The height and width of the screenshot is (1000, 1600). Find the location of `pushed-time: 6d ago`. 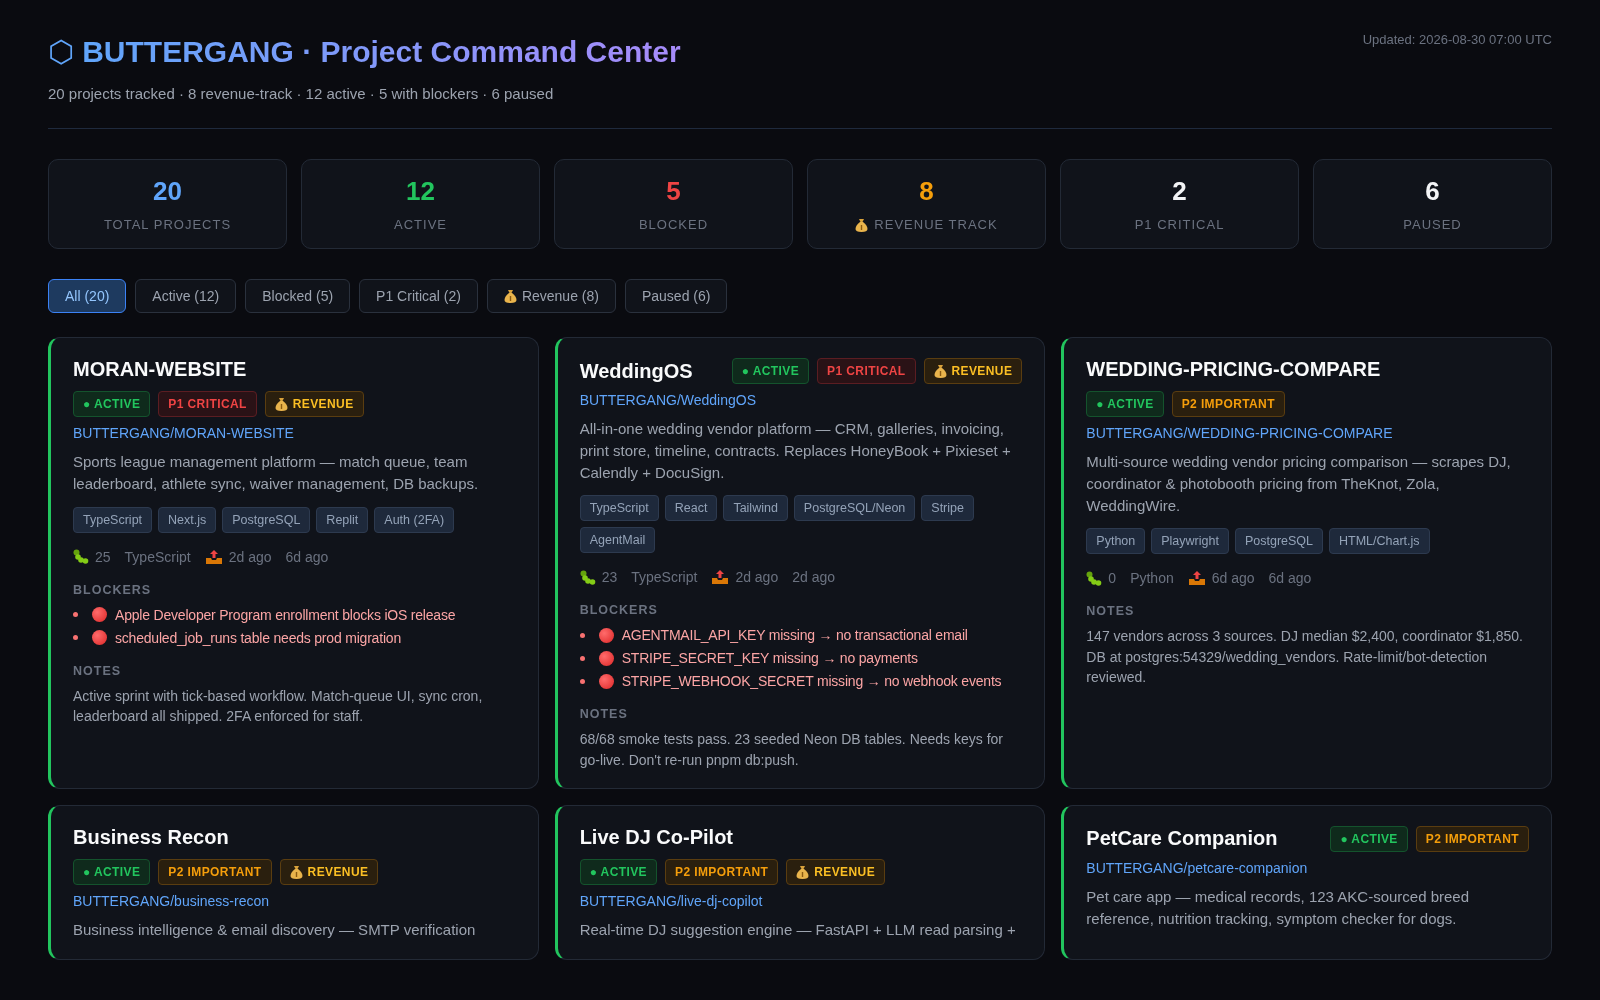

pushed-time: 6d ago is located at coordinates (1233, 578).